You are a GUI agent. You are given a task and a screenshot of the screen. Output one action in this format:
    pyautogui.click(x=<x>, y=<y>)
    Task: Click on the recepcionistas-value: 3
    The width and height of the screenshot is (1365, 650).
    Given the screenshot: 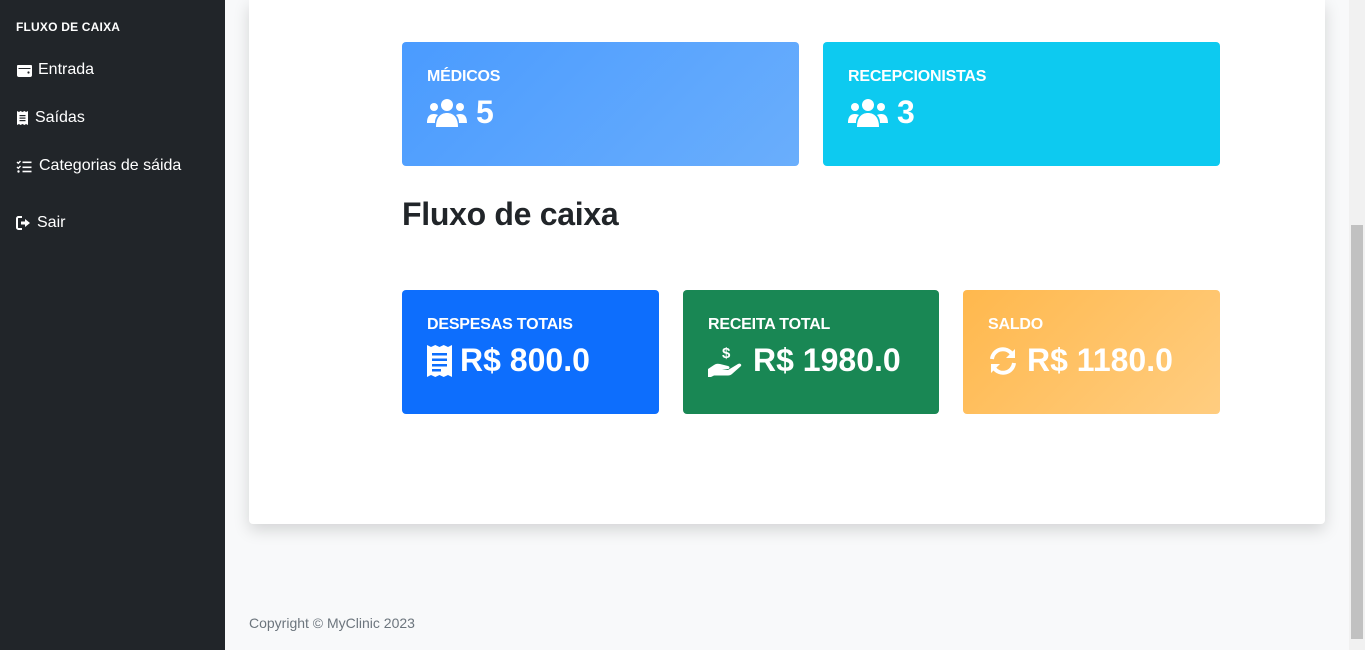 What is the action you would take?
    pyautogui.click(x=906, y=112)
    